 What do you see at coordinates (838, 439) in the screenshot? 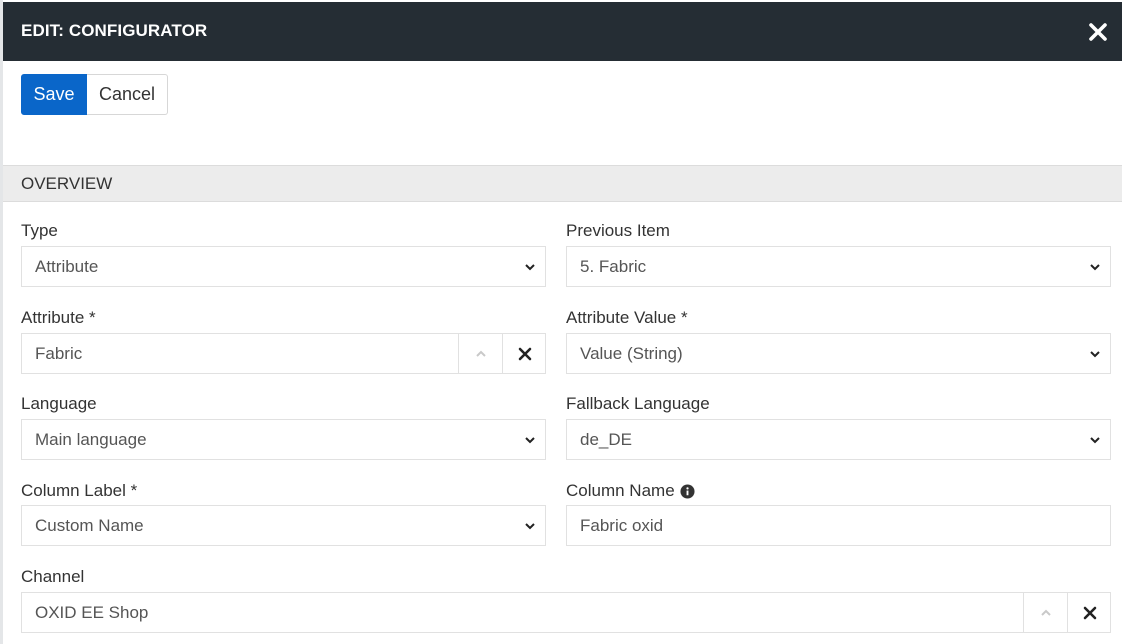
I see `fallback-language-select: de_DE` at bounding box center [838, 439].